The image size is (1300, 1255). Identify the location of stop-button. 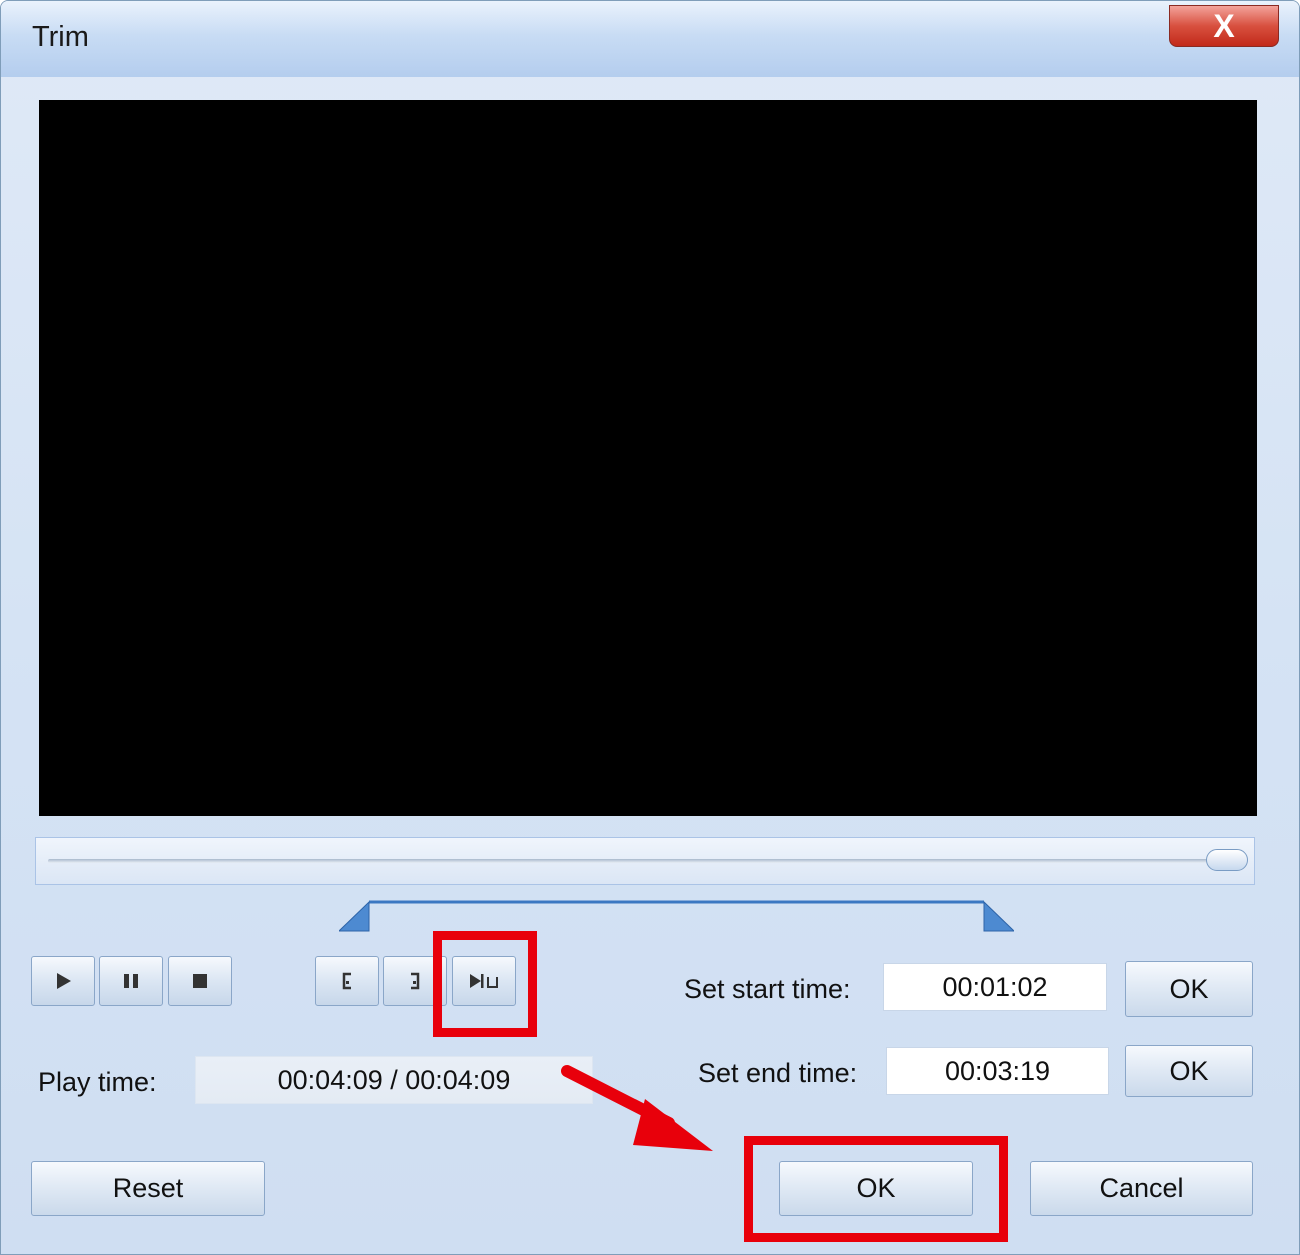
(200, 981).